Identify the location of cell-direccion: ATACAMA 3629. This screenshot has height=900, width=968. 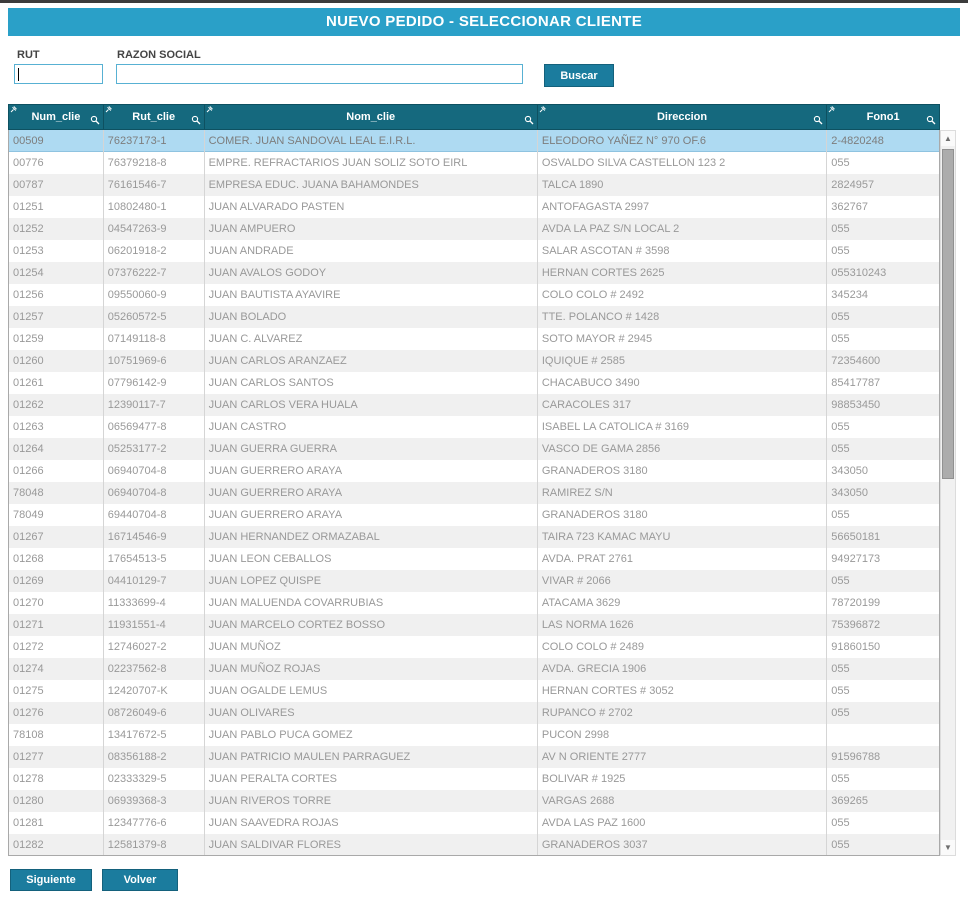
(683, 603).